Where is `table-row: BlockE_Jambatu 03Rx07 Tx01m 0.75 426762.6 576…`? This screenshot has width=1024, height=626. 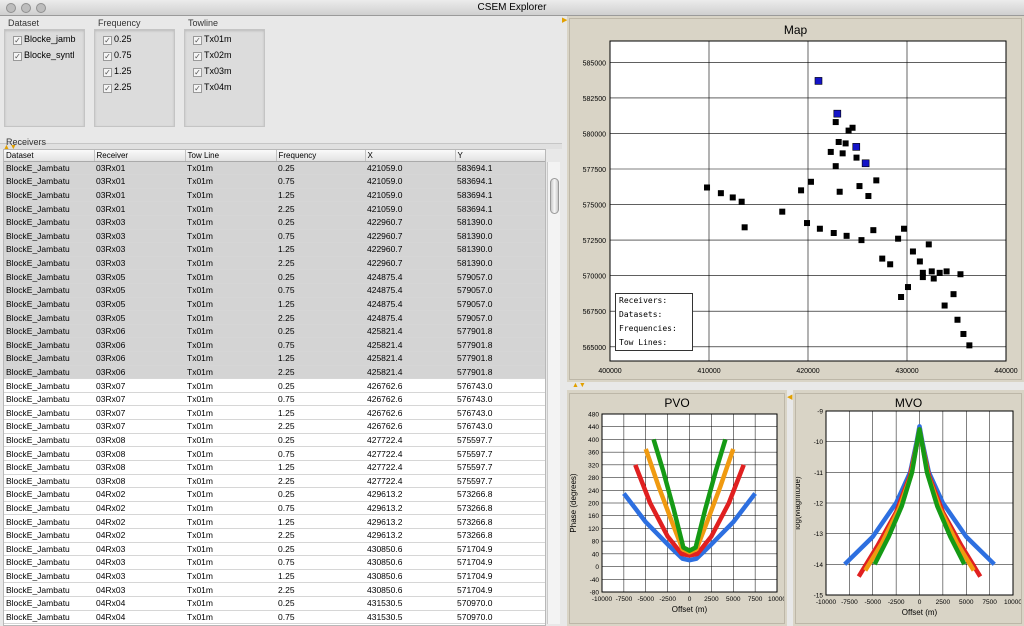
table-row: BlockE_Jambatu 03Rx07 Tx01m 0.75 426762.6 576… is located at coordinates (274, 399).